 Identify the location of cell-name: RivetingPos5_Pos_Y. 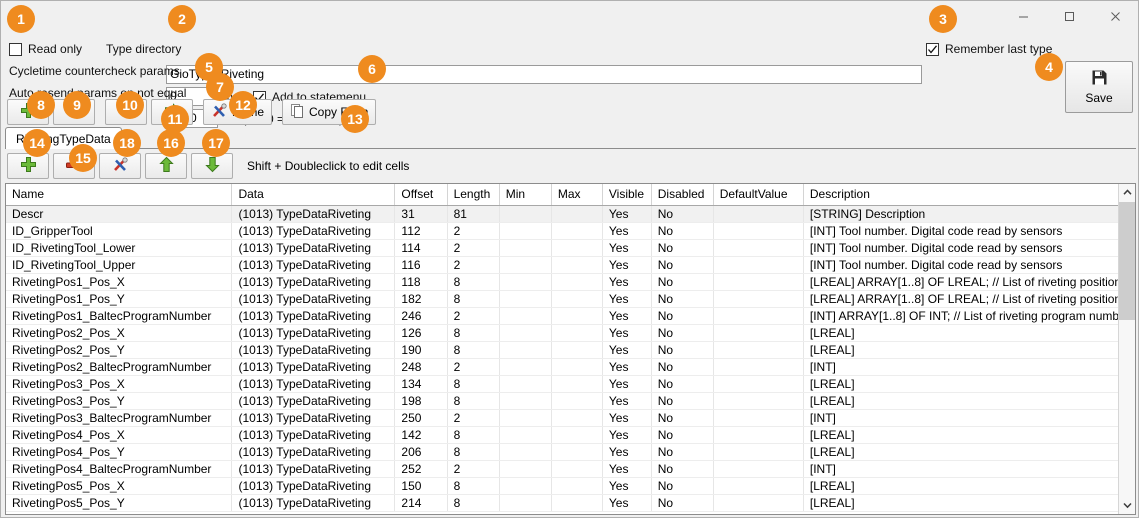
(119, 503).